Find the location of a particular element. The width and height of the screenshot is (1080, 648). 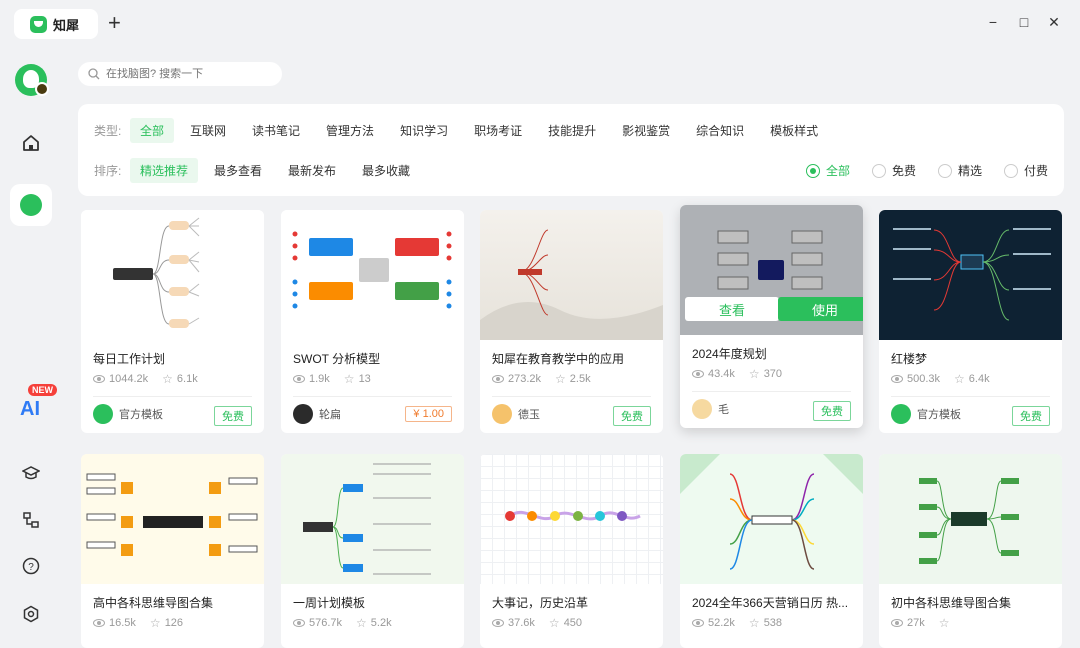

template-card: 红楼梦 500.3k ☆ 6.4k 官方模板 免费 is located at coordinates (970, 321).